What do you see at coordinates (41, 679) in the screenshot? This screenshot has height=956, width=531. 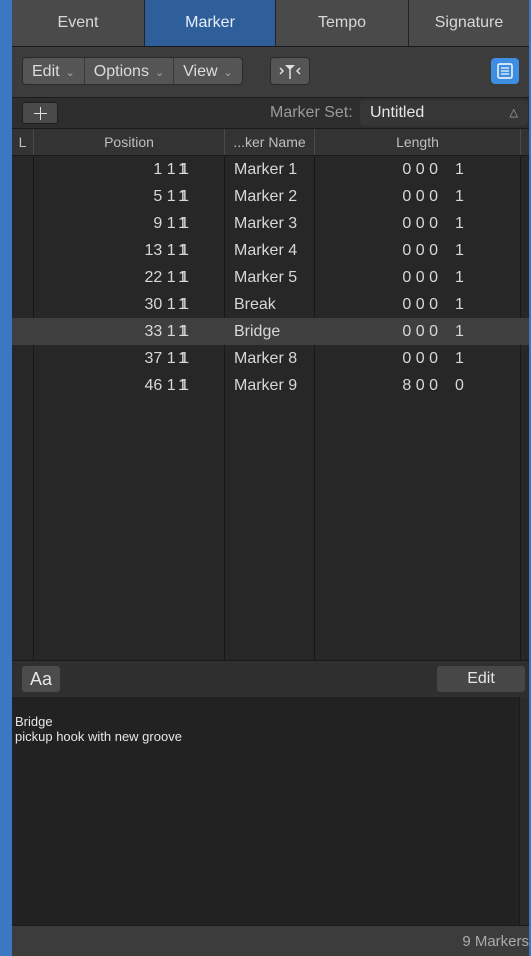 I see `font-button: Aa` at bounding box center [41, 679].